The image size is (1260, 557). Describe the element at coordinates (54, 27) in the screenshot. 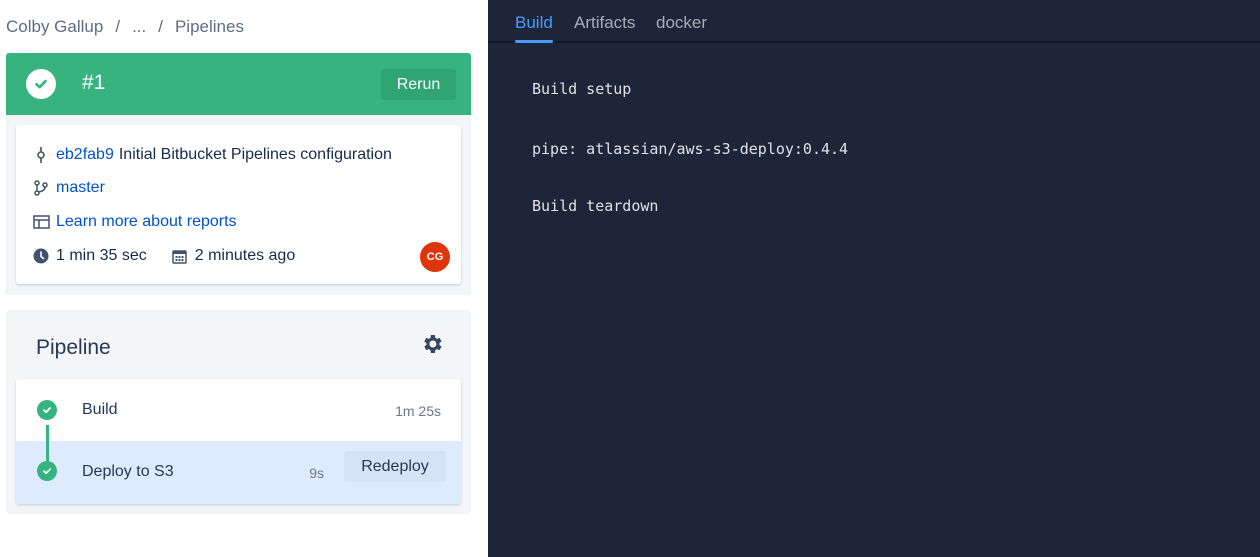

I see `breadcrumb-user: Colby Gallup` at that location.